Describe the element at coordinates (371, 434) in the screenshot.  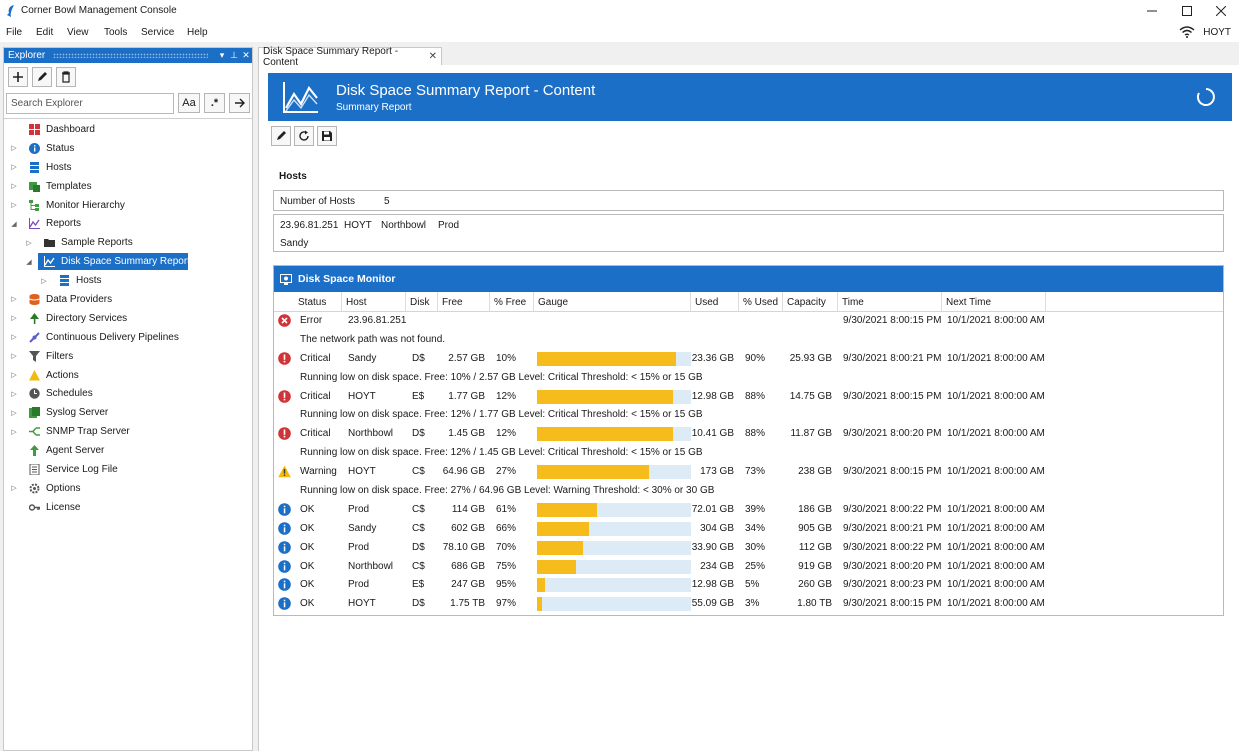
I see `host-cell: Northbowl` at that location.